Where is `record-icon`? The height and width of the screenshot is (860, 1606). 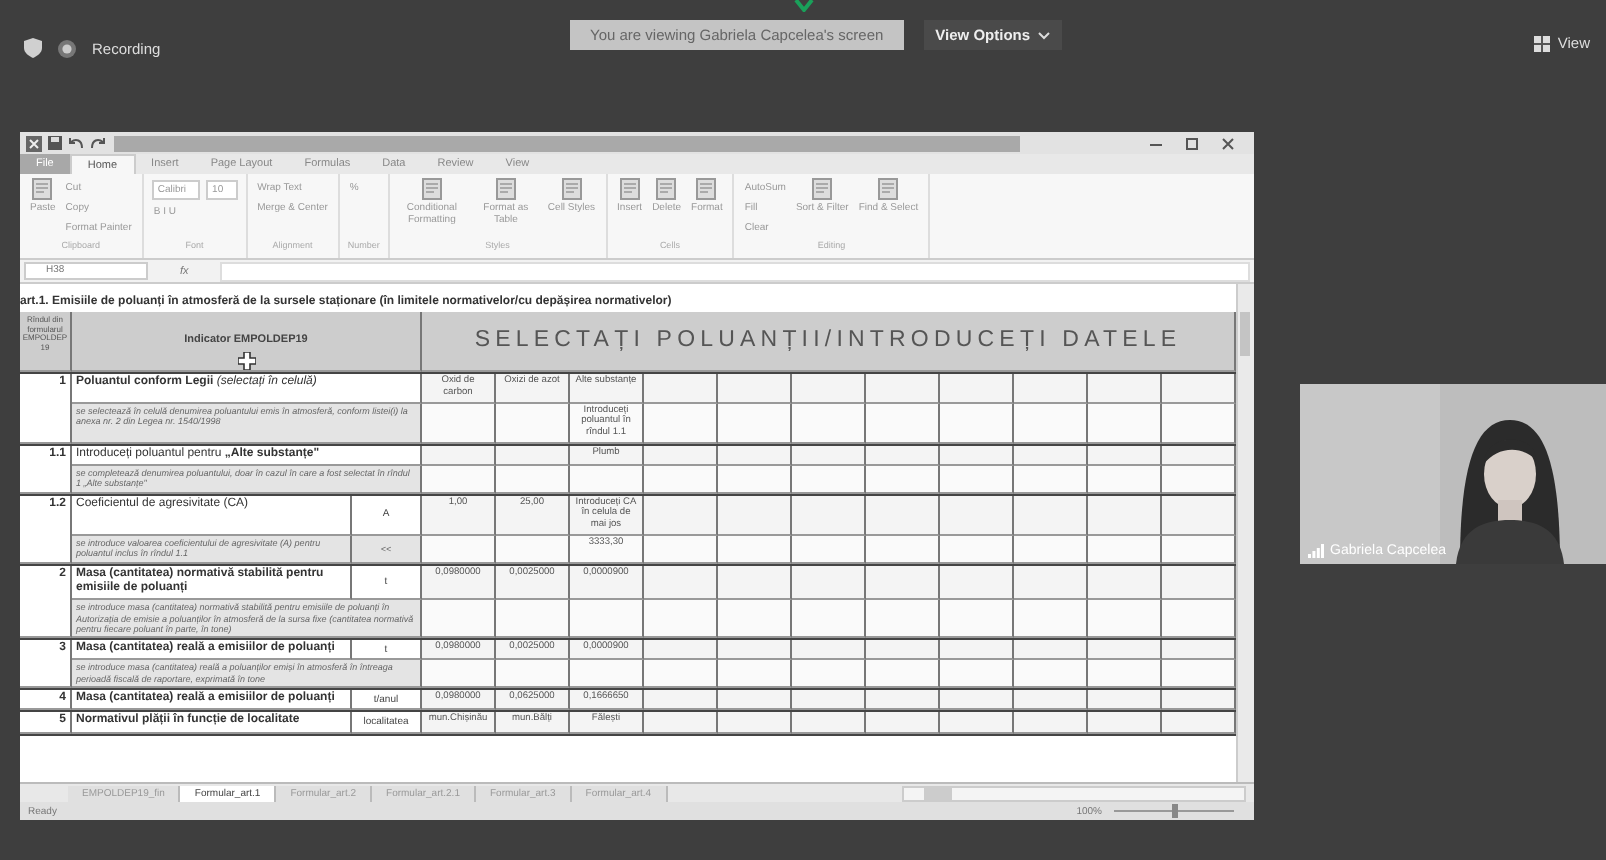 record-icon is located at coordinates (67, 48).